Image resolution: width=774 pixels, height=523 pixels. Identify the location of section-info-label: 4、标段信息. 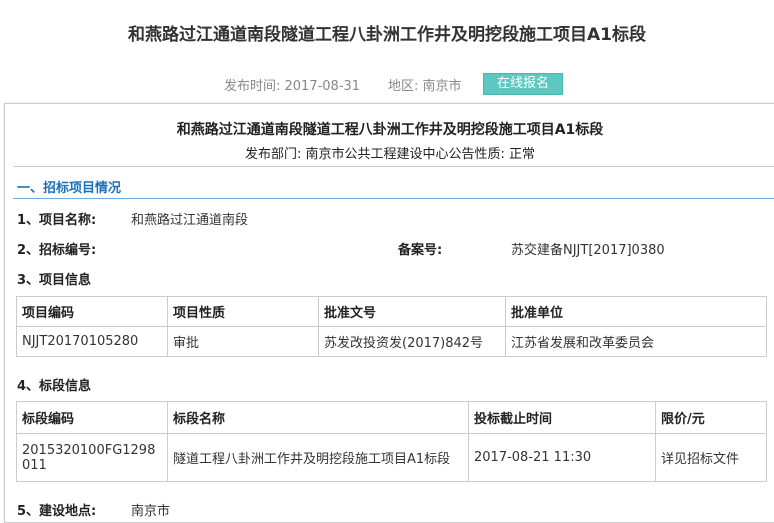
(54, 386).